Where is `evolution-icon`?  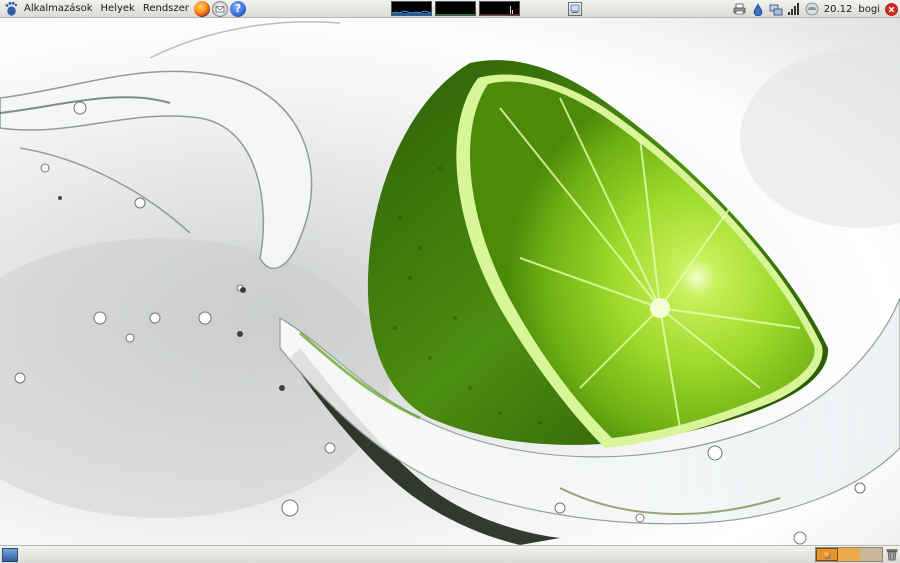 evolution-icon is located at coordinates (219, 8).